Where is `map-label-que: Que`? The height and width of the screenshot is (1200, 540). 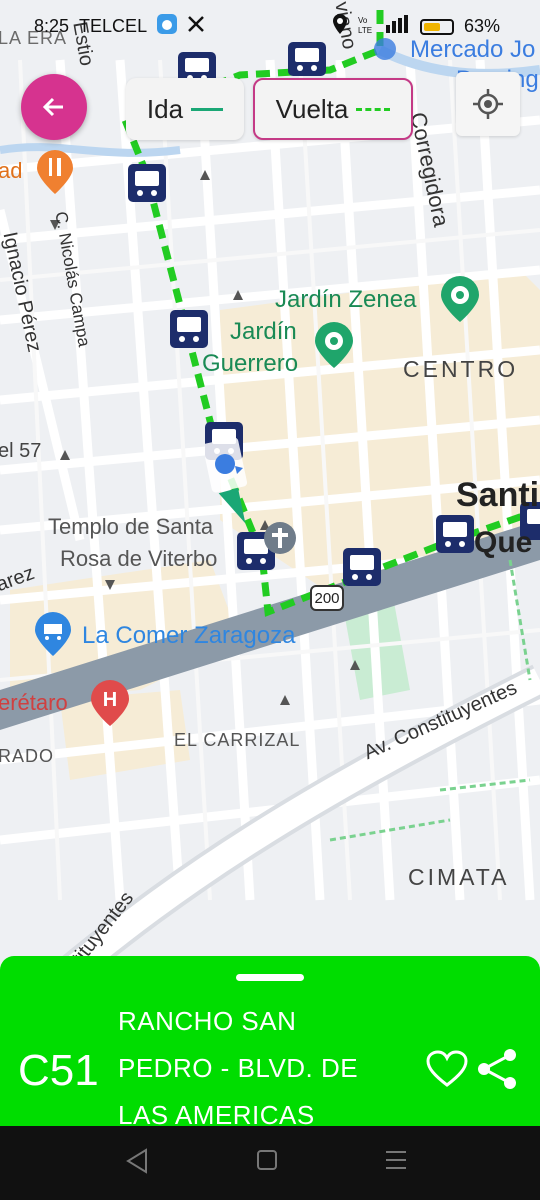
map-label-que: Que is located at coordinates (503, 542).